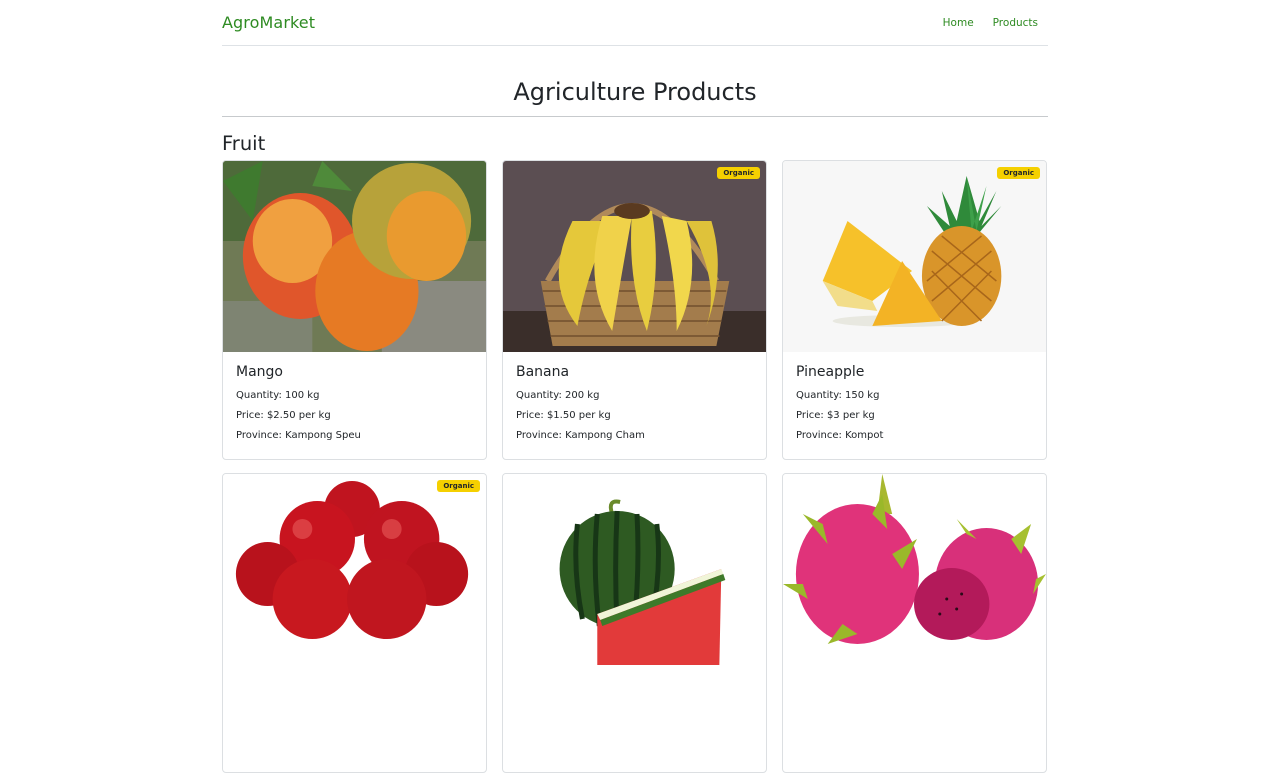 The width and height of the screenshot is (1280, 773). I want to click on nav-link-products: Products, so click(1015, 23).